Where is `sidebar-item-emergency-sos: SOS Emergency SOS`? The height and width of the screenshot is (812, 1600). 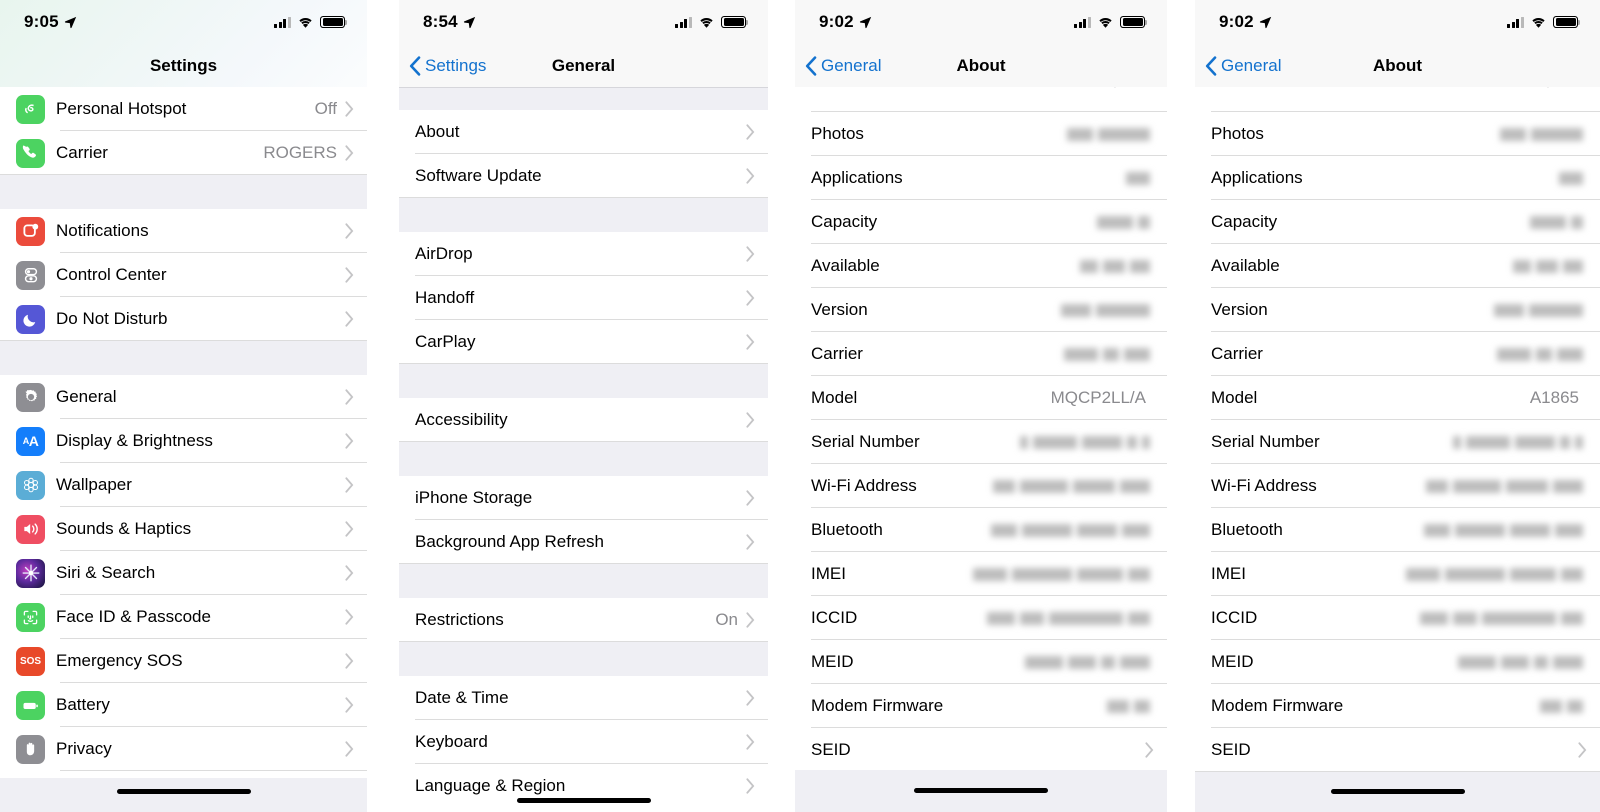 sidebar-item-emergency-sos: SOS Emergency SOS is located at coordinates (183, 661).